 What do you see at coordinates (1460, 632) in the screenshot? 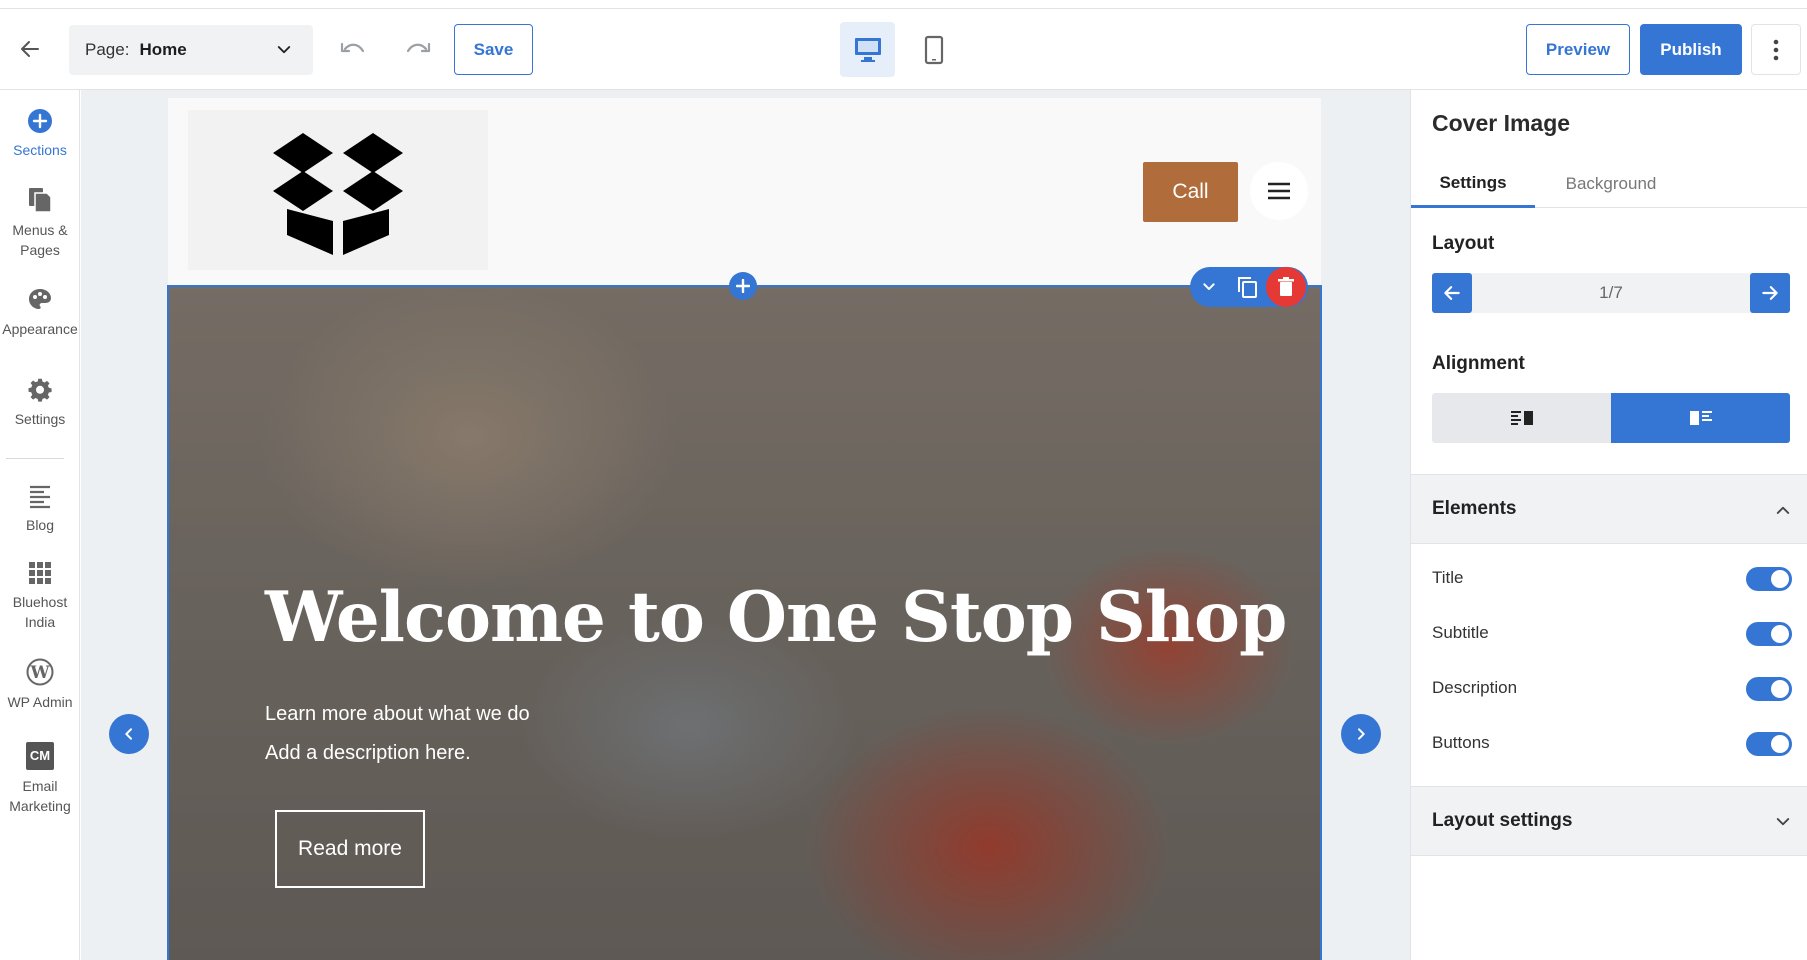
I see `toggle-label: Subtitle` at bounding box center [1460, 632].